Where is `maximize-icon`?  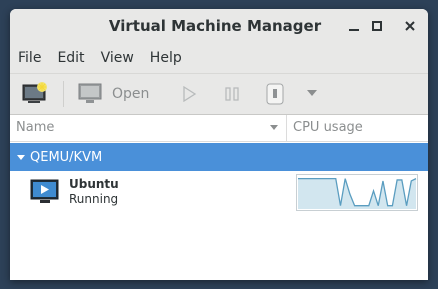 maximize-icon is located at coordinates (377, 26).